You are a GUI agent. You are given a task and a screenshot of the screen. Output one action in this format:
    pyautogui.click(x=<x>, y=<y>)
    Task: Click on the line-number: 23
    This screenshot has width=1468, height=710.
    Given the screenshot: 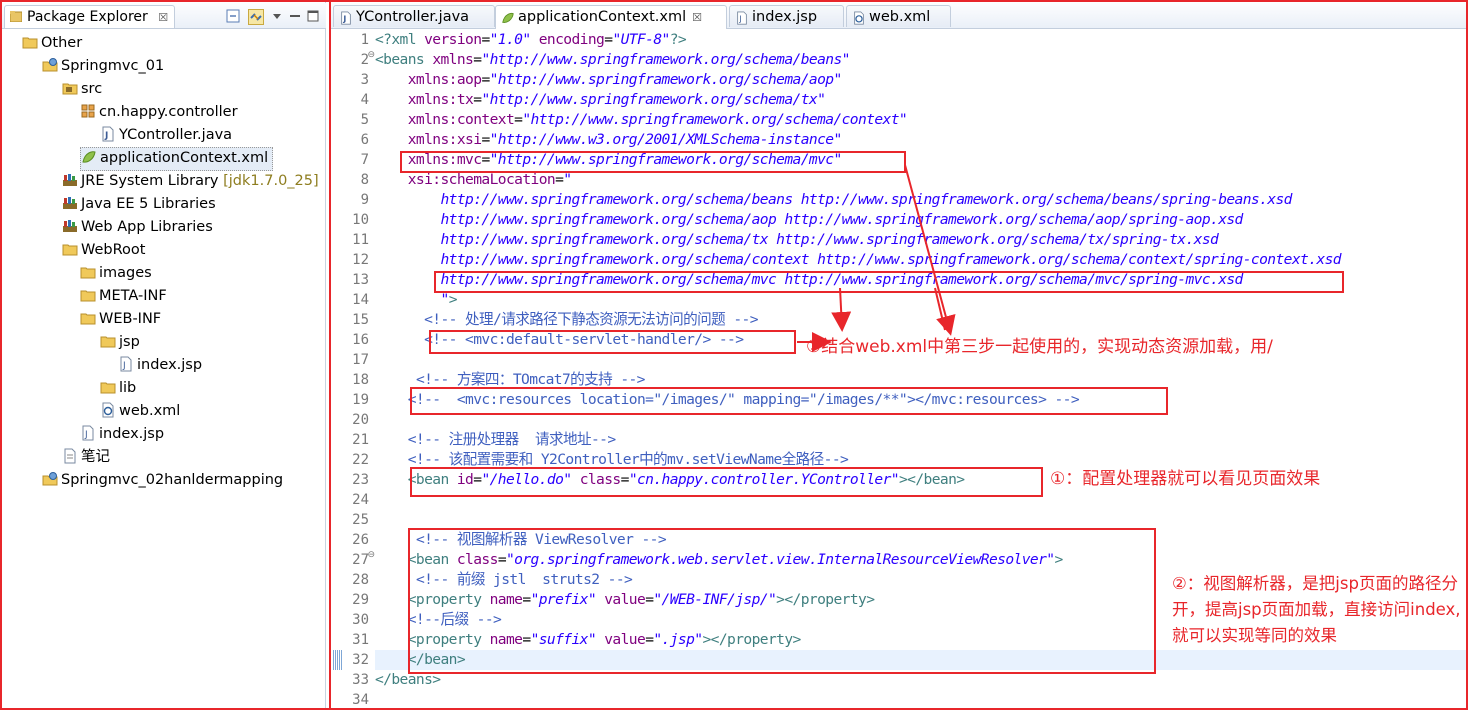 What is the action you would take?
    pyautogui.click(x=360, y=480)
    